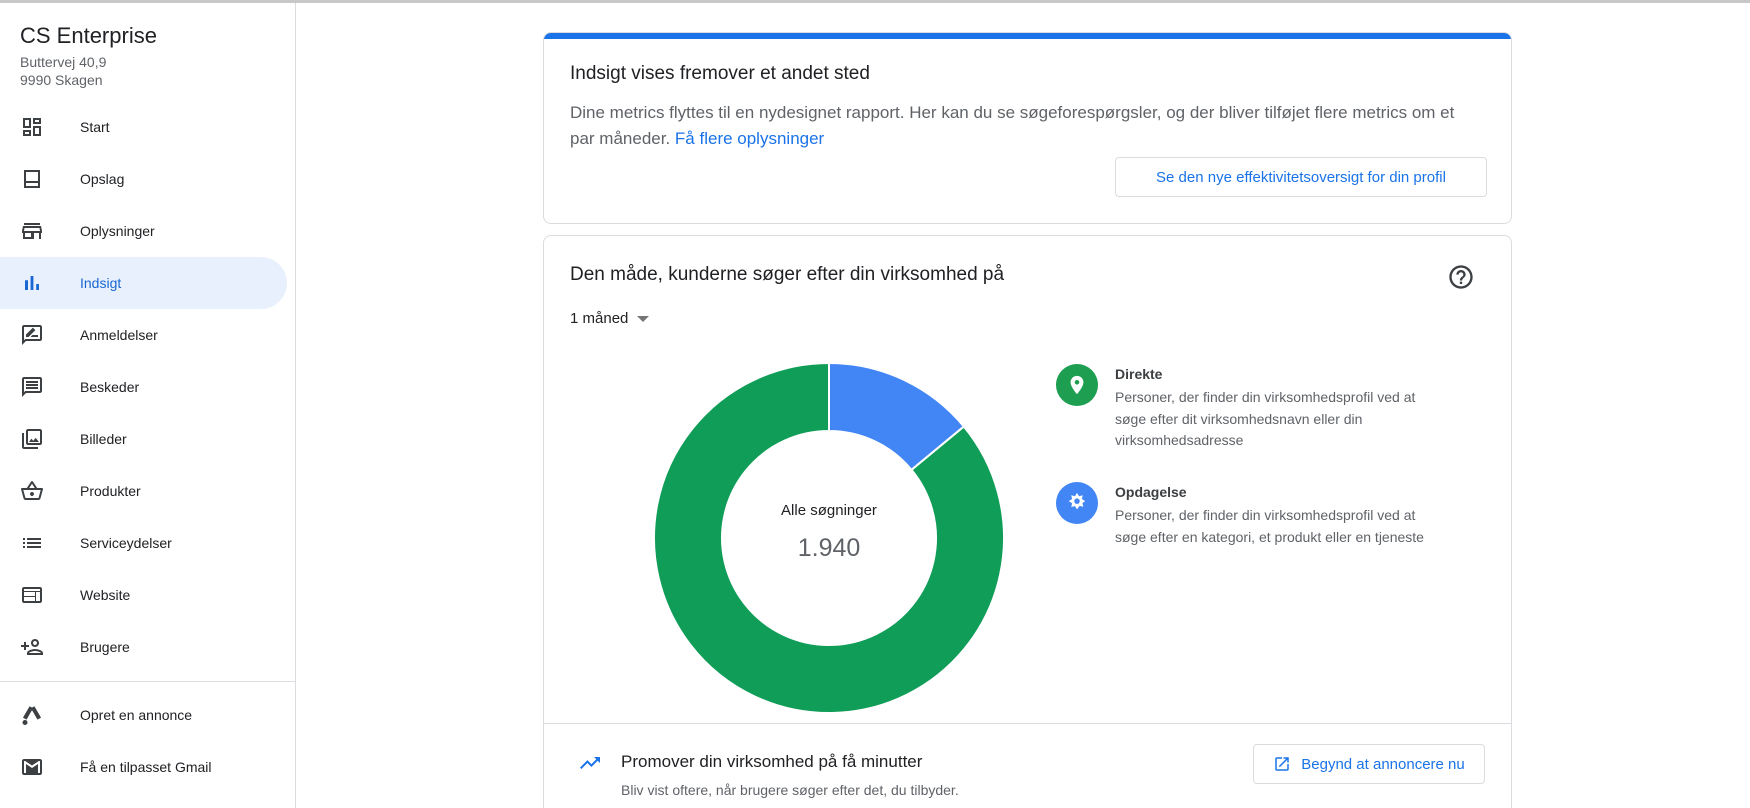 This screenshot has width=1750, height=808. Describe the element at coordinates (599, 318) in the screenshot. I see `period-value: 1 måned` at that location.